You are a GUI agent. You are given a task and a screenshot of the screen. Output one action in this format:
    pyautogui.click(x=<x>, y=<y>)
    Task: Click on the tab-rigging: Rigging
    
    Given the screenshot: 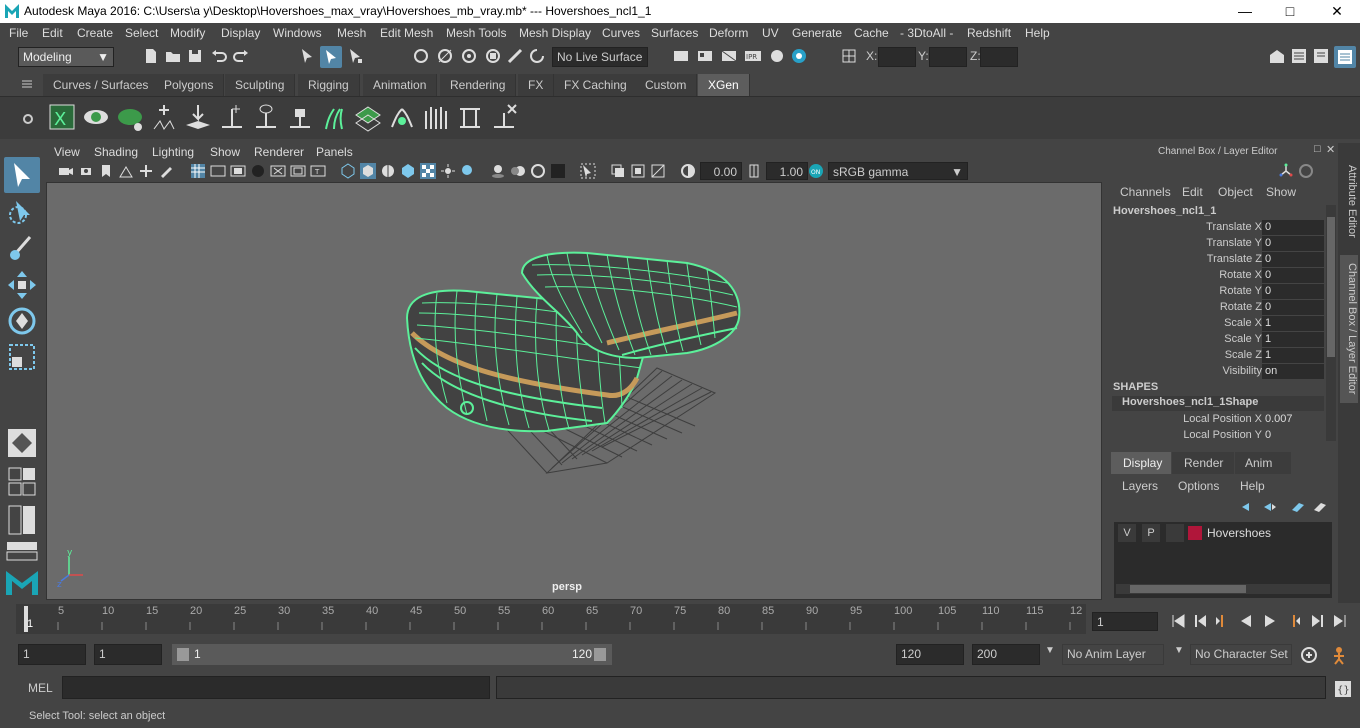 What is the action you would take?
    pyautogui.click(x=329, y=85)
    